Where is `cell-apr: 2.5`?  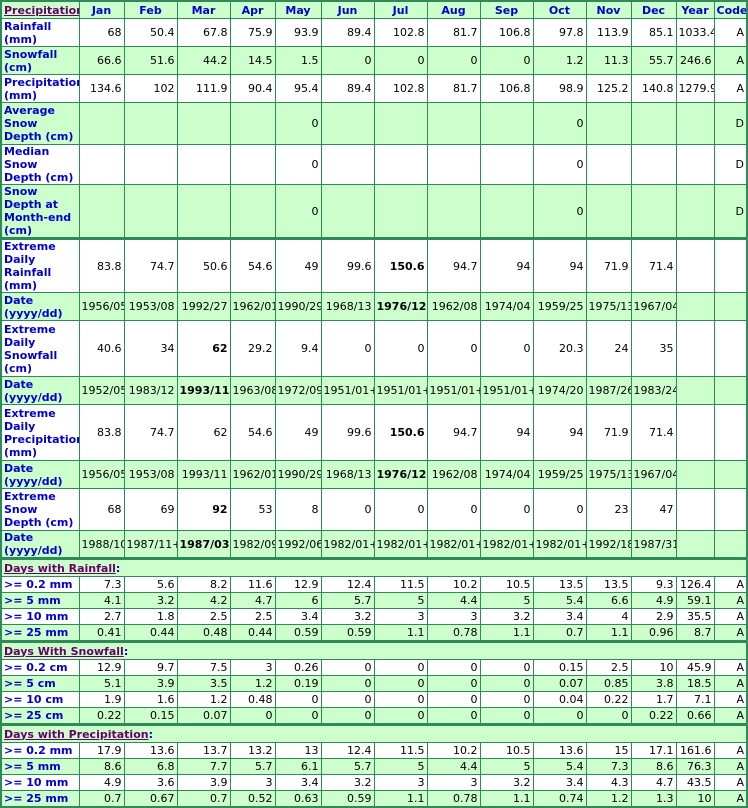 cell-apr: 2.5 is located at coordinates (252, 616).